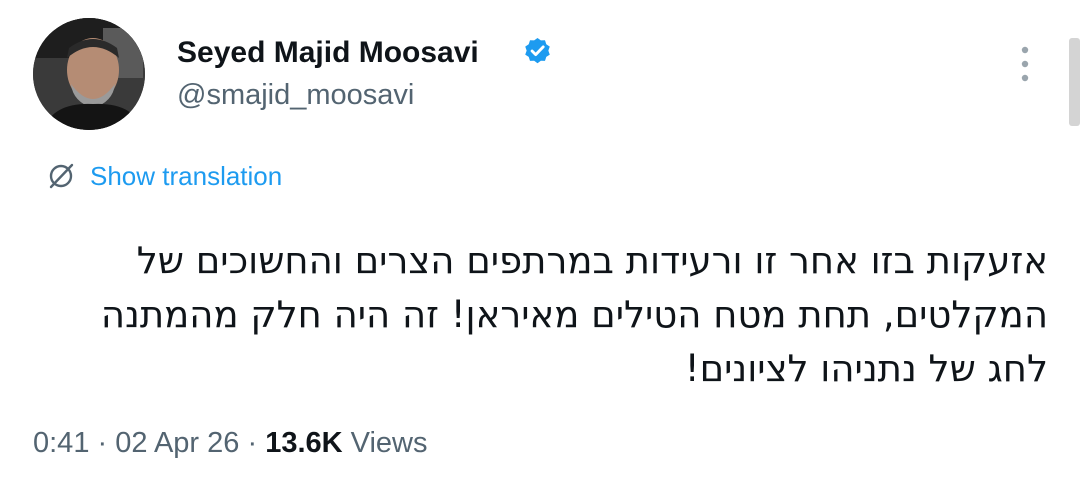 This screenshot has width=1080, height=485. Describe the element at coordinates (186, 175) in the screenshot. I see `show-translation-label: Show translation` at that location.